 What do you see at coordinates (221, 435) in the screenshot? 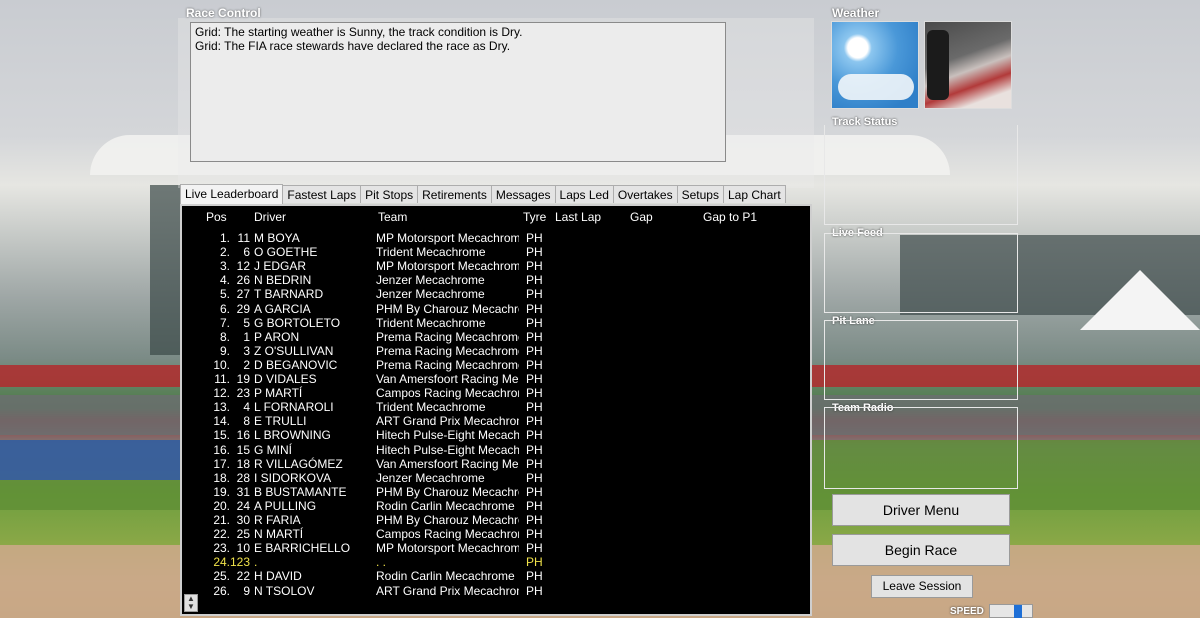
I see `position-cell: 15.` at bounding box center [221, 435].